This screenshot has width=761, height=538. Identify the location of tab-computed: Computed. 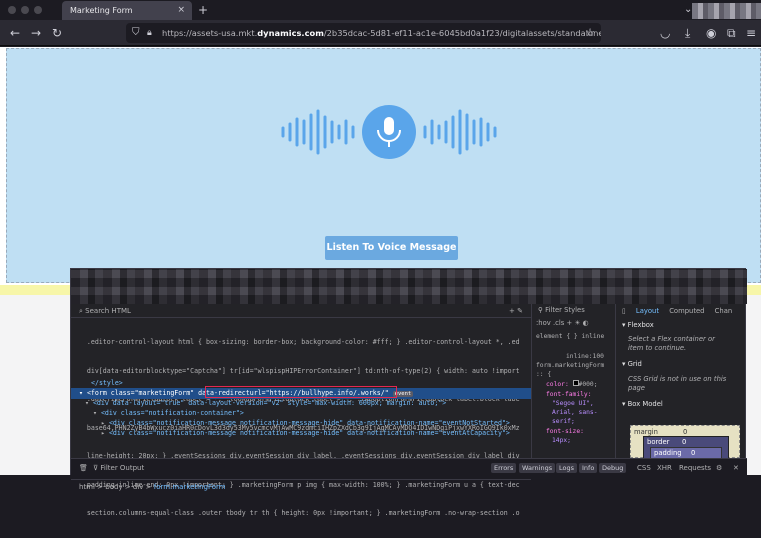
(686, 311).